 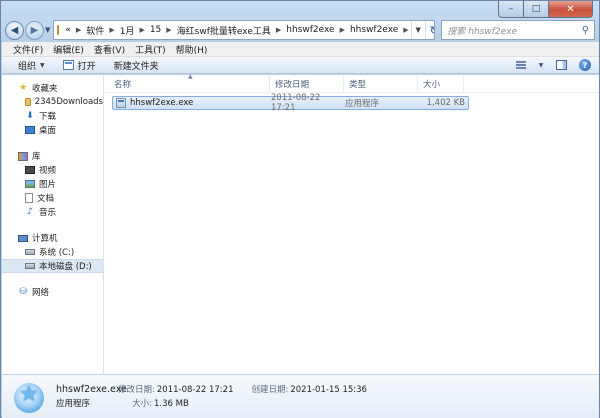 What do you see at coordinates (374, 30) in the screenshot?
I see `breadcrumb-item-current: hhswf2exe` at bounding box center [374, 30].